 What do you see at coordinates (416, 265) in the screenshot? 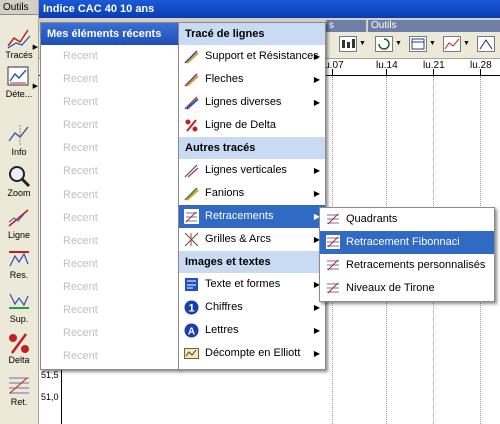
I see `submenu-item-label: Retracements personnalisés` at bounding box center [416, 265].